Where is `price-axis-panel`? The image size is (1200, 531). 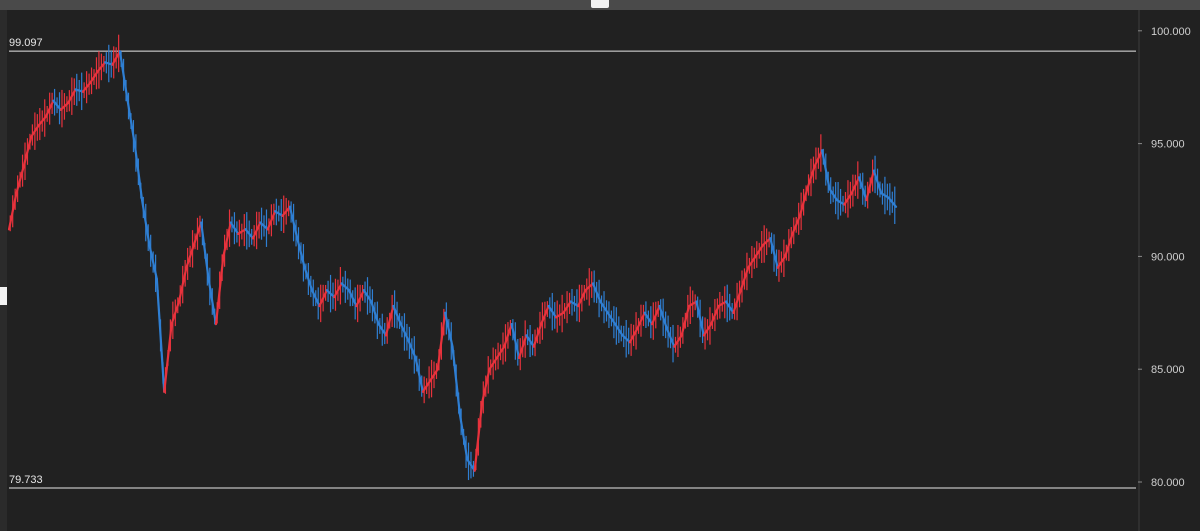 price-axis-panel is located at coordinates (1169, 270).